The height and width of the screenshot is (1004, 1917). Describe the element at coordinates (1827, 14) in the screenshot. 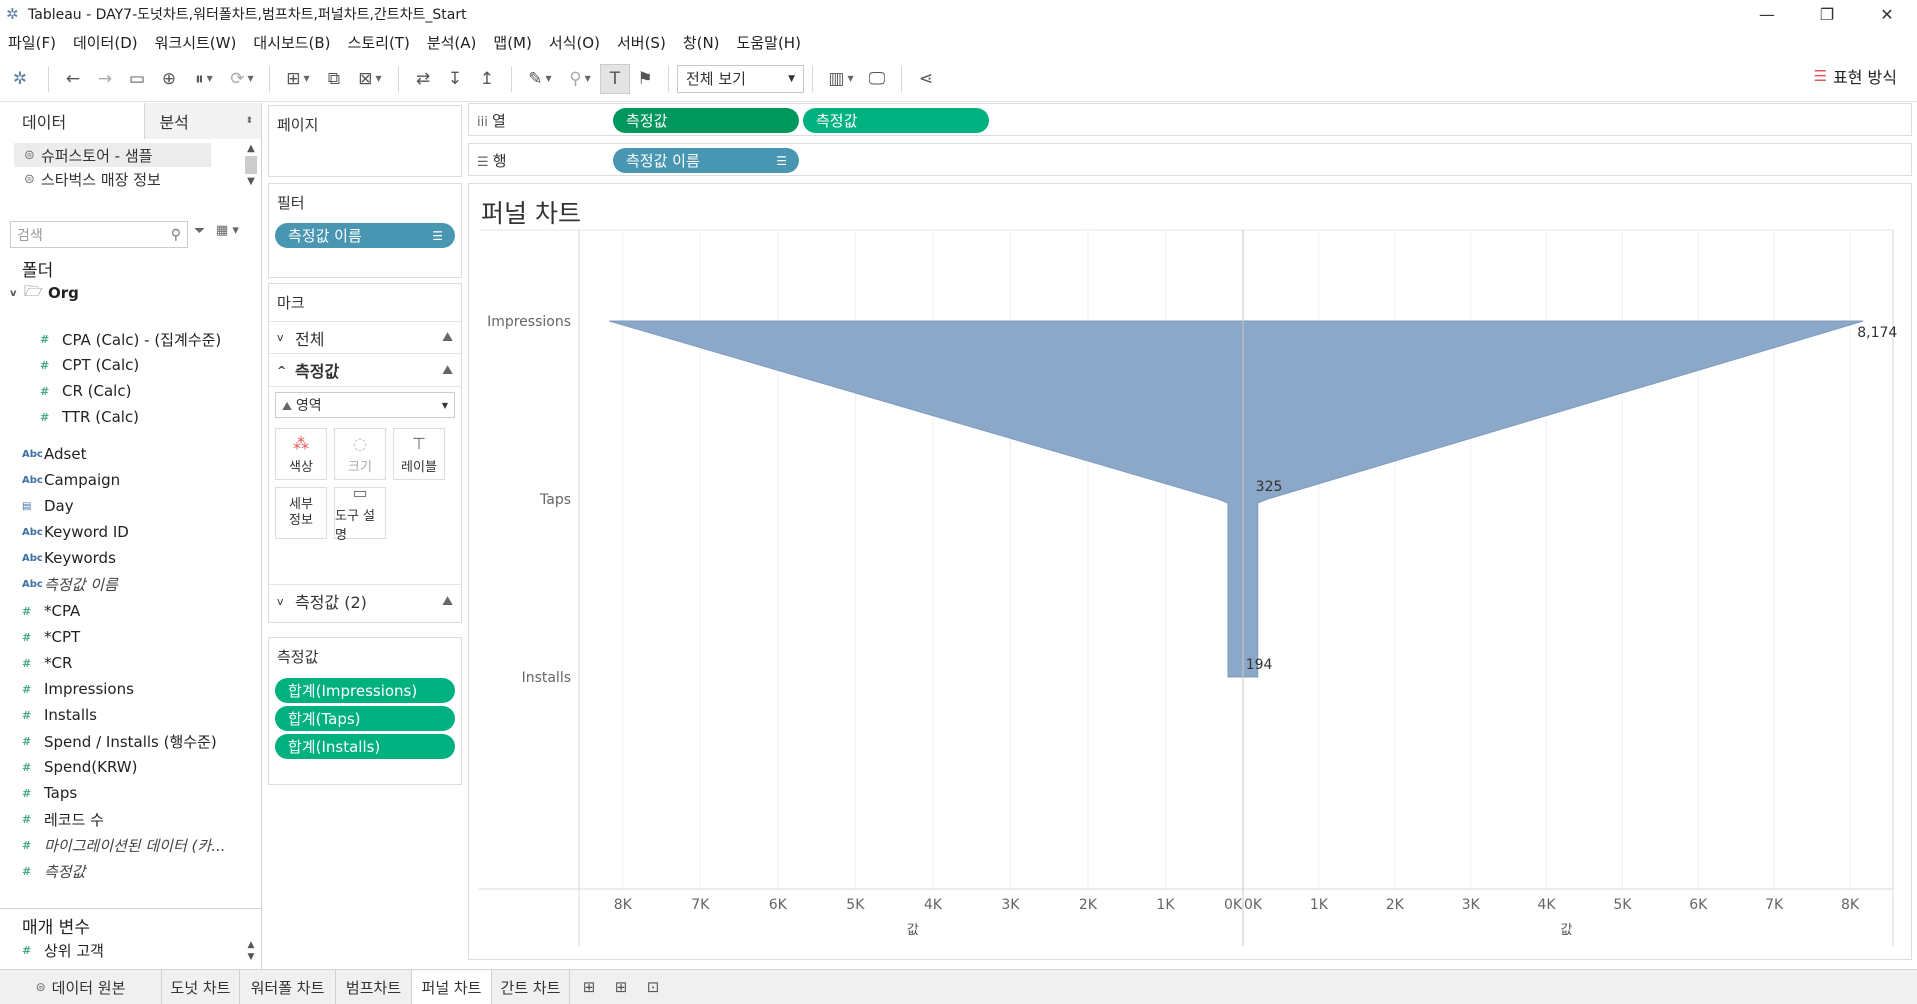

I see `restore-button: ❐` at that location.